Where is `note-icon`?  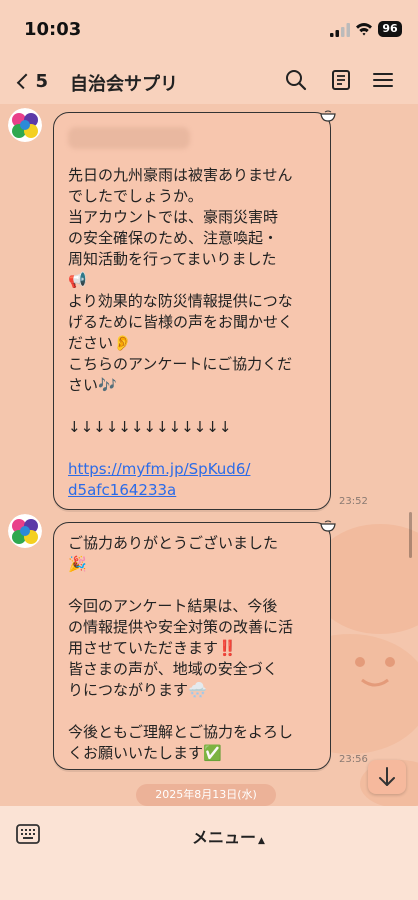
note-icon is located at coordinates (341, 80).